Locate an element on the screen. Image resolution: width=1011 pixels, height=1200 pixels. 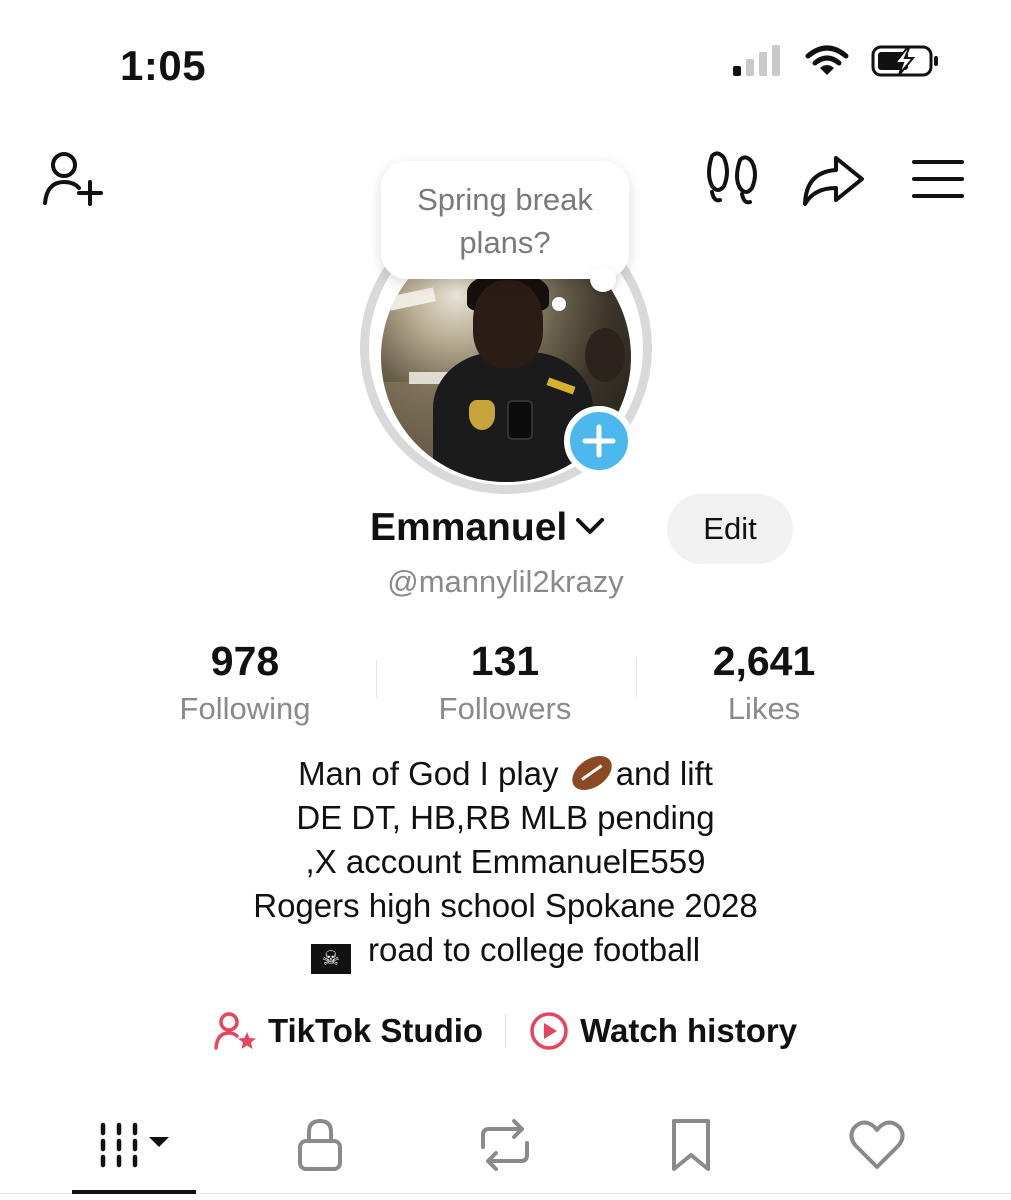
wifi-icon is located at coordinates (827, 63).